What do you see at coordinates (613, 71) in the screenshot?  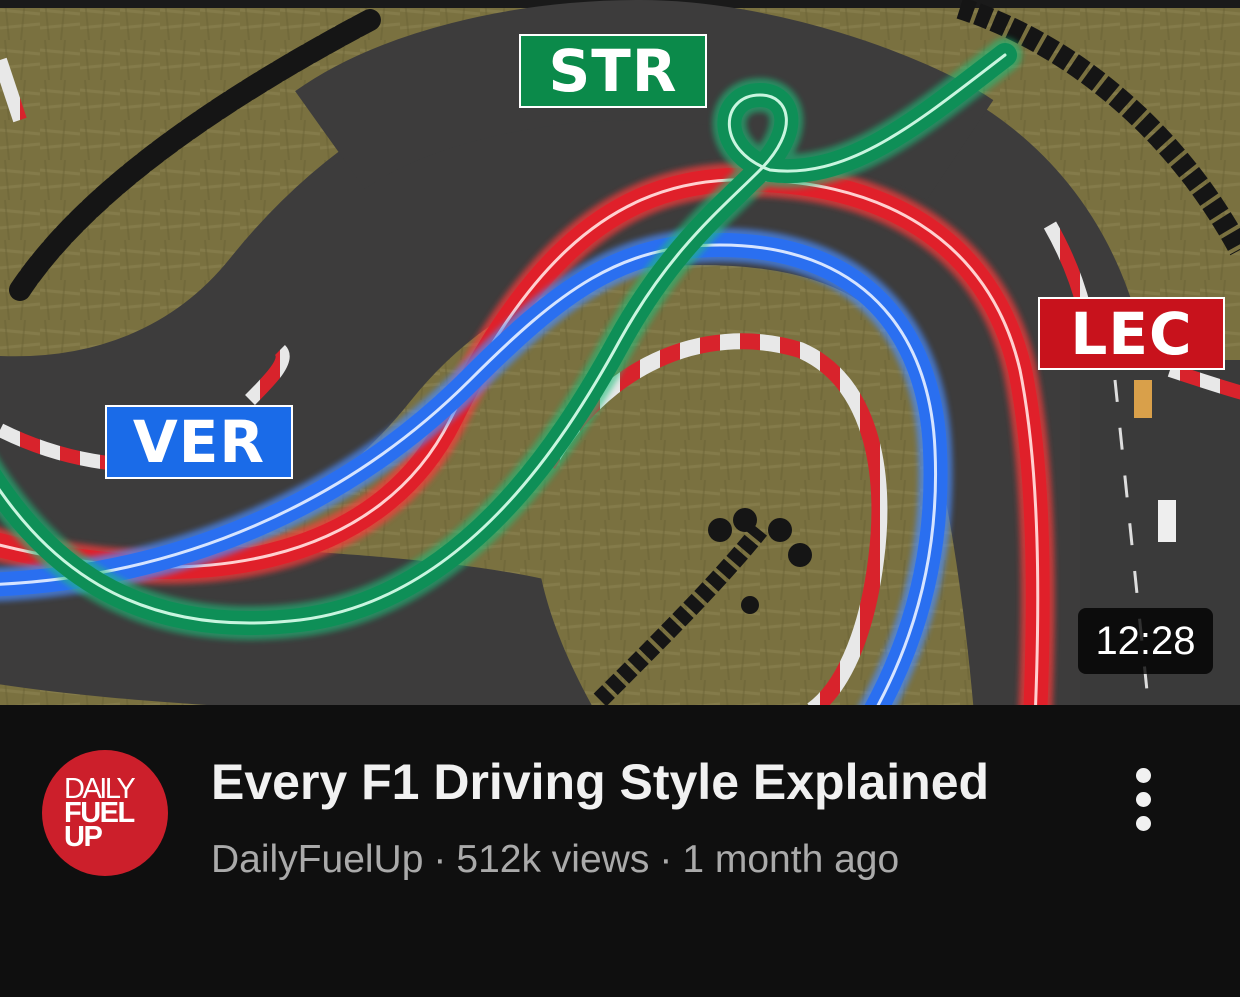 I see `driver-label-str: STR` at bounding box center [613, 71].